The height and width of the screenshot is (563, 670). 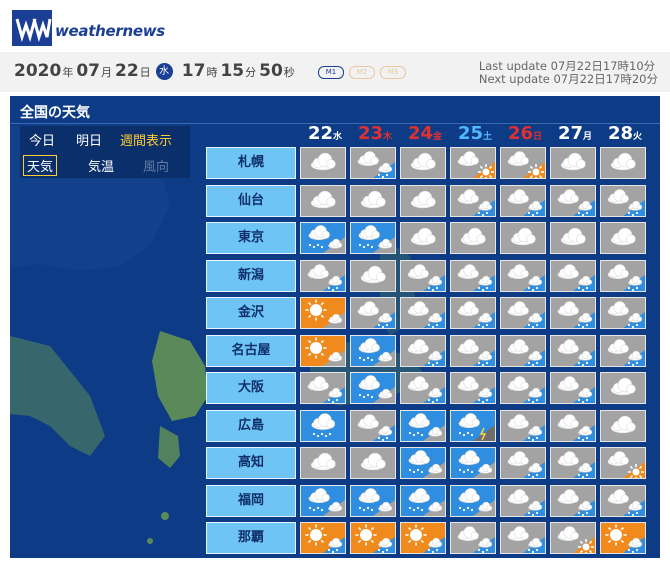 What do you see at coordinates (101, 165) in the screenshot?
I see `tab-temperature: 気温` at bounding box center [101, 165].